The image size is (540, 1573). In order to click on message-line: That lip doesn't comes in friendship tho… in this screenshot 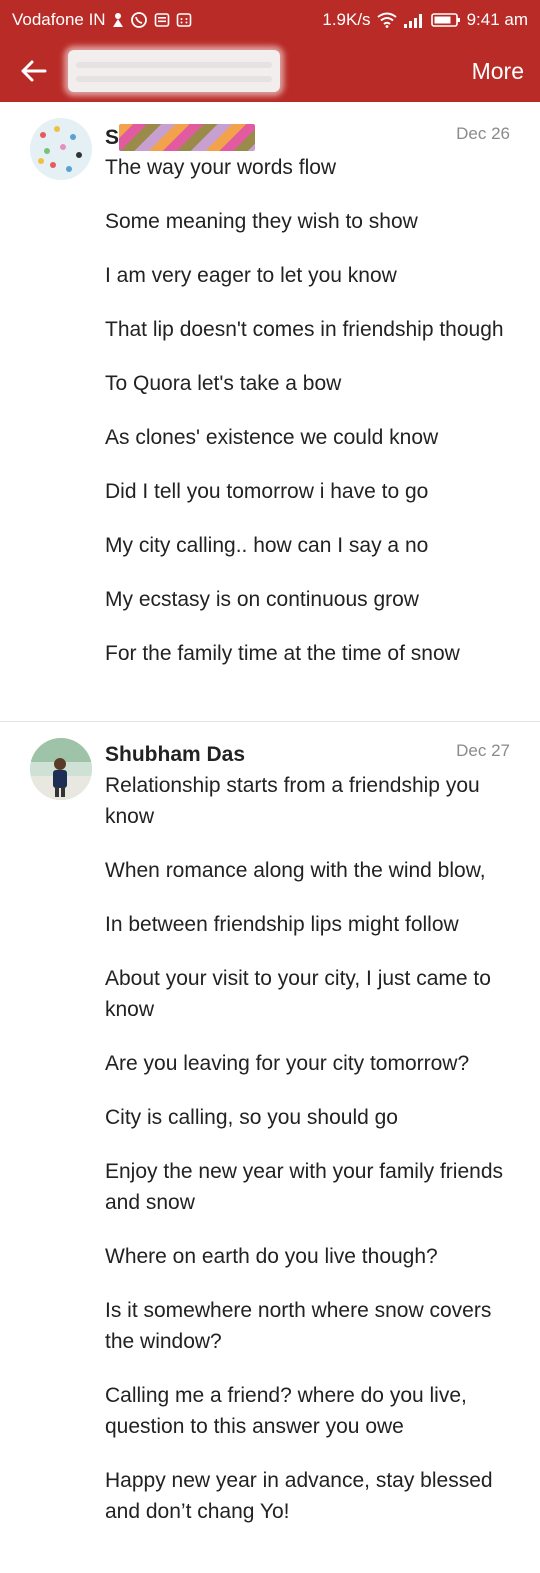, I will do `click(304, 329)`.